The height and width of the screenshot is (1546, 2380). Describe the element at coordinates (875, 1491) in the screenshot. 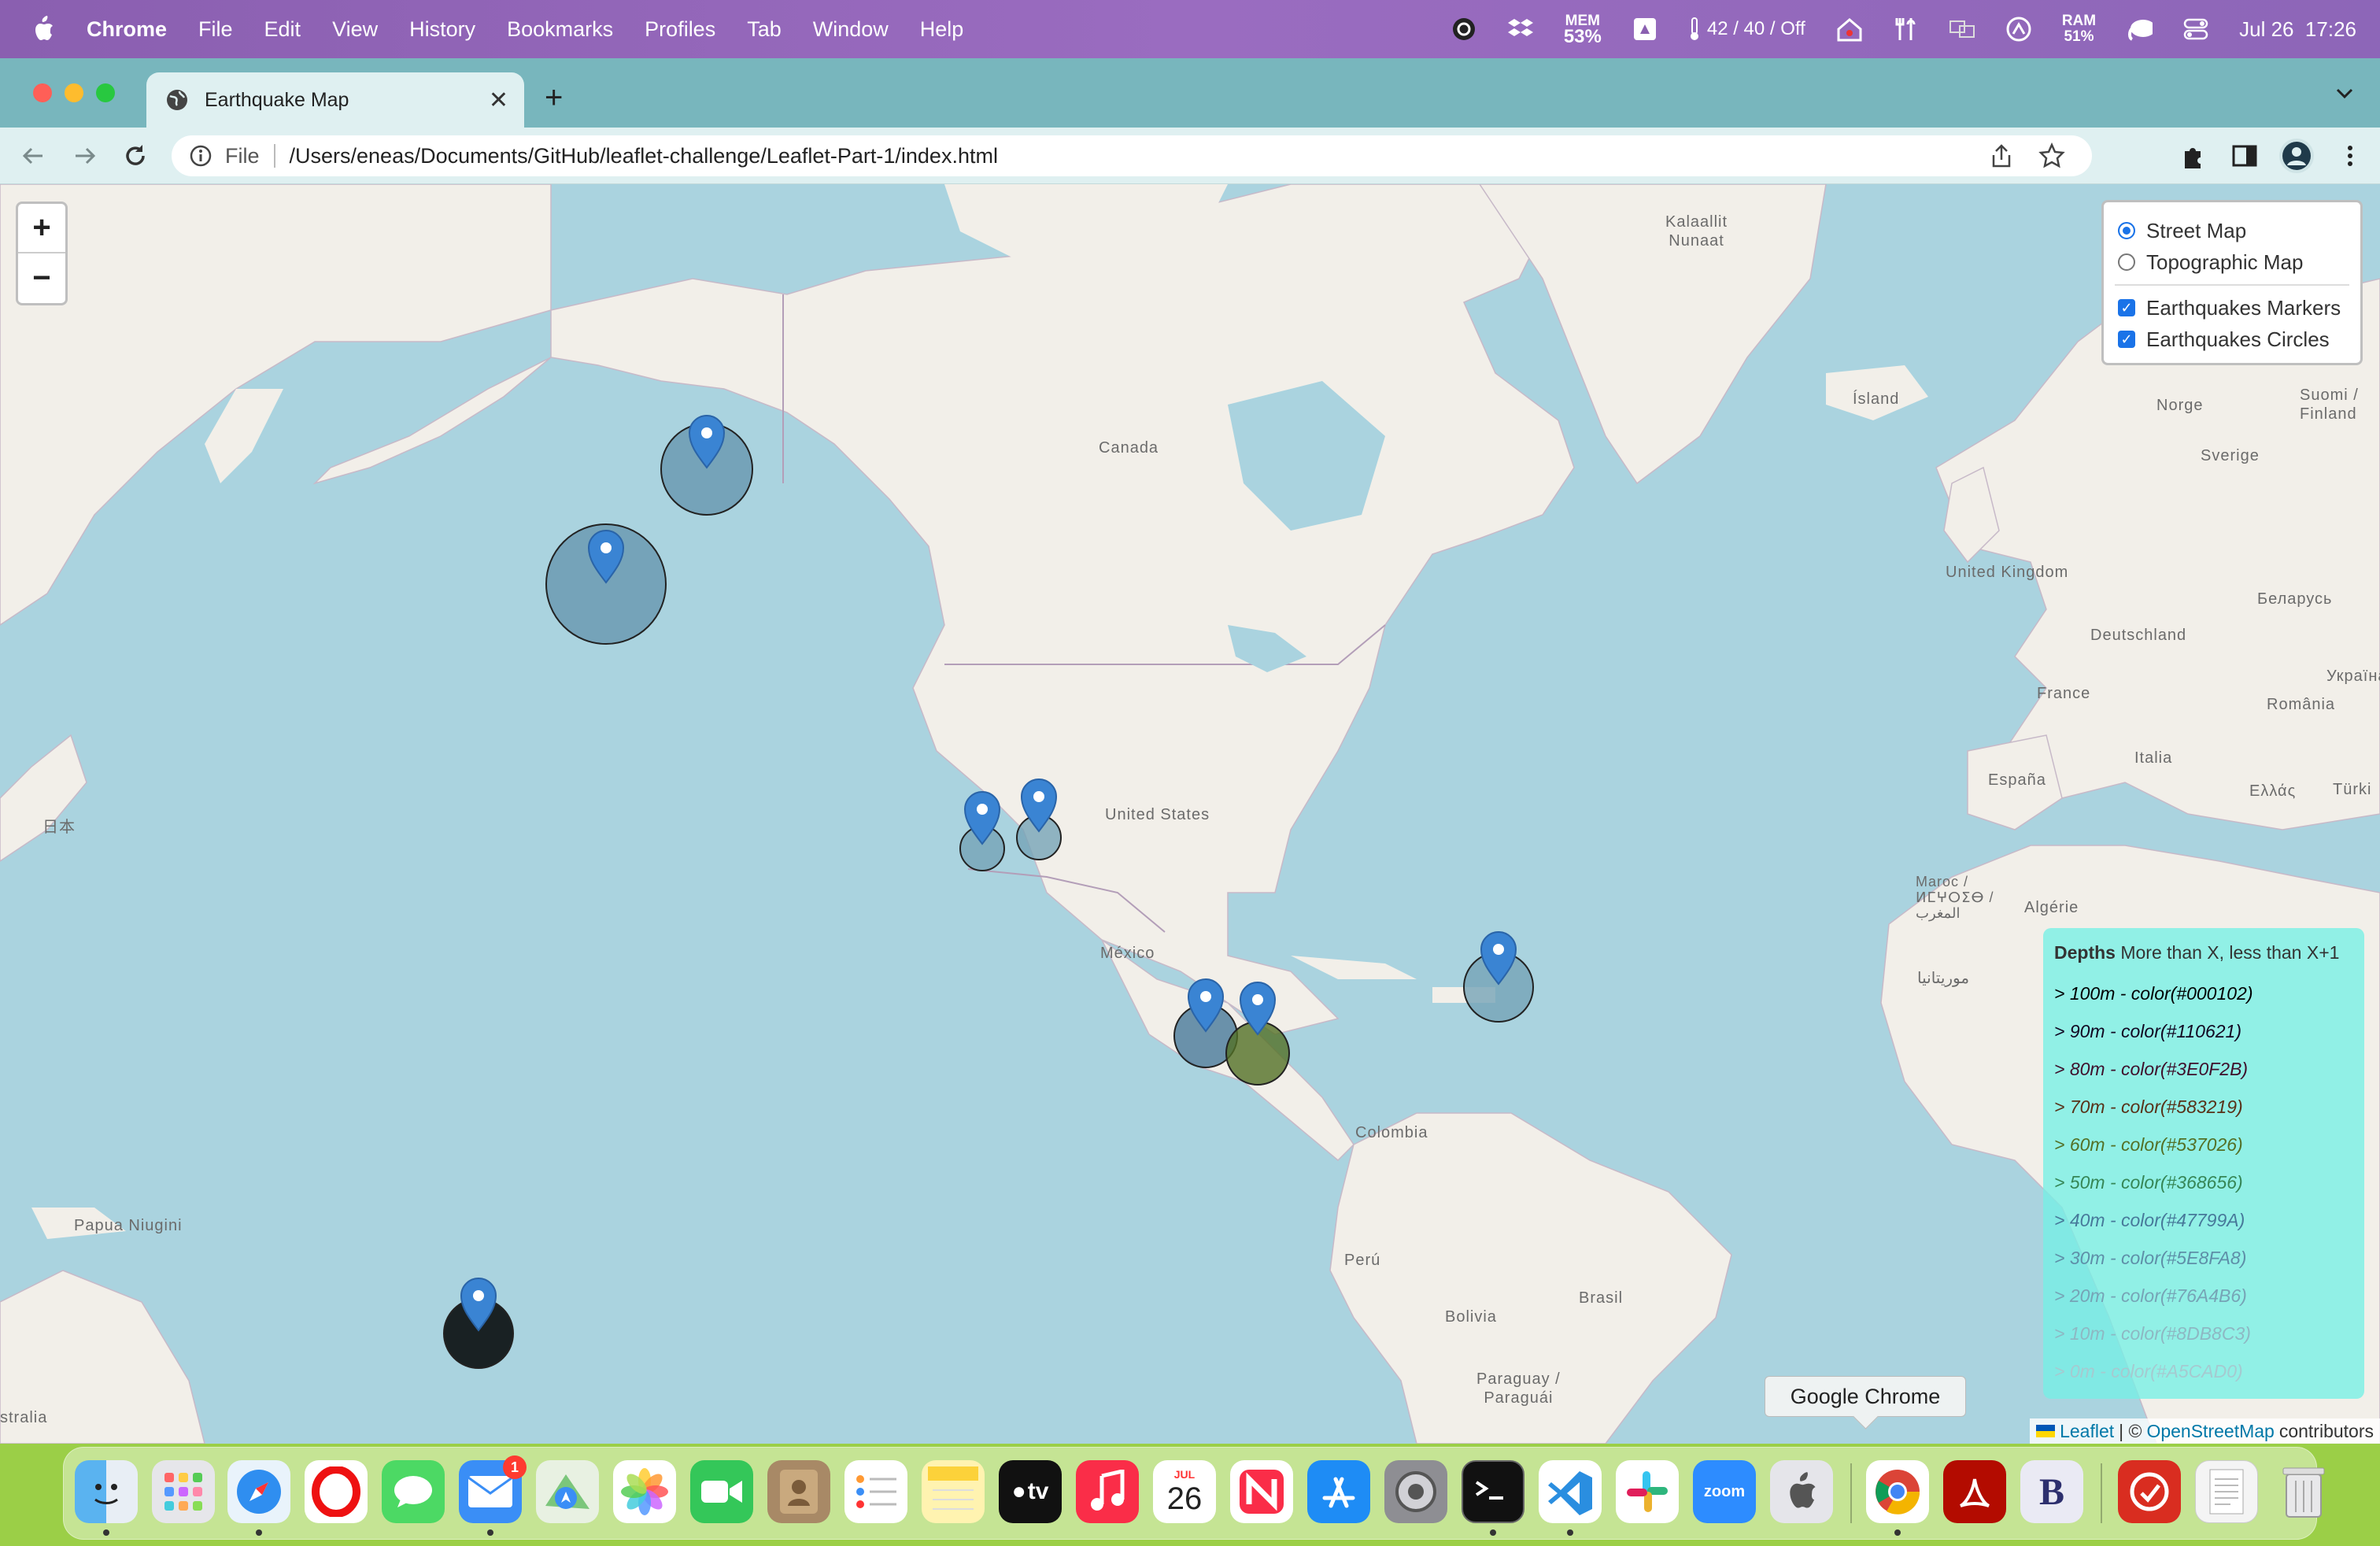

I see `reminders-icon` at that location.